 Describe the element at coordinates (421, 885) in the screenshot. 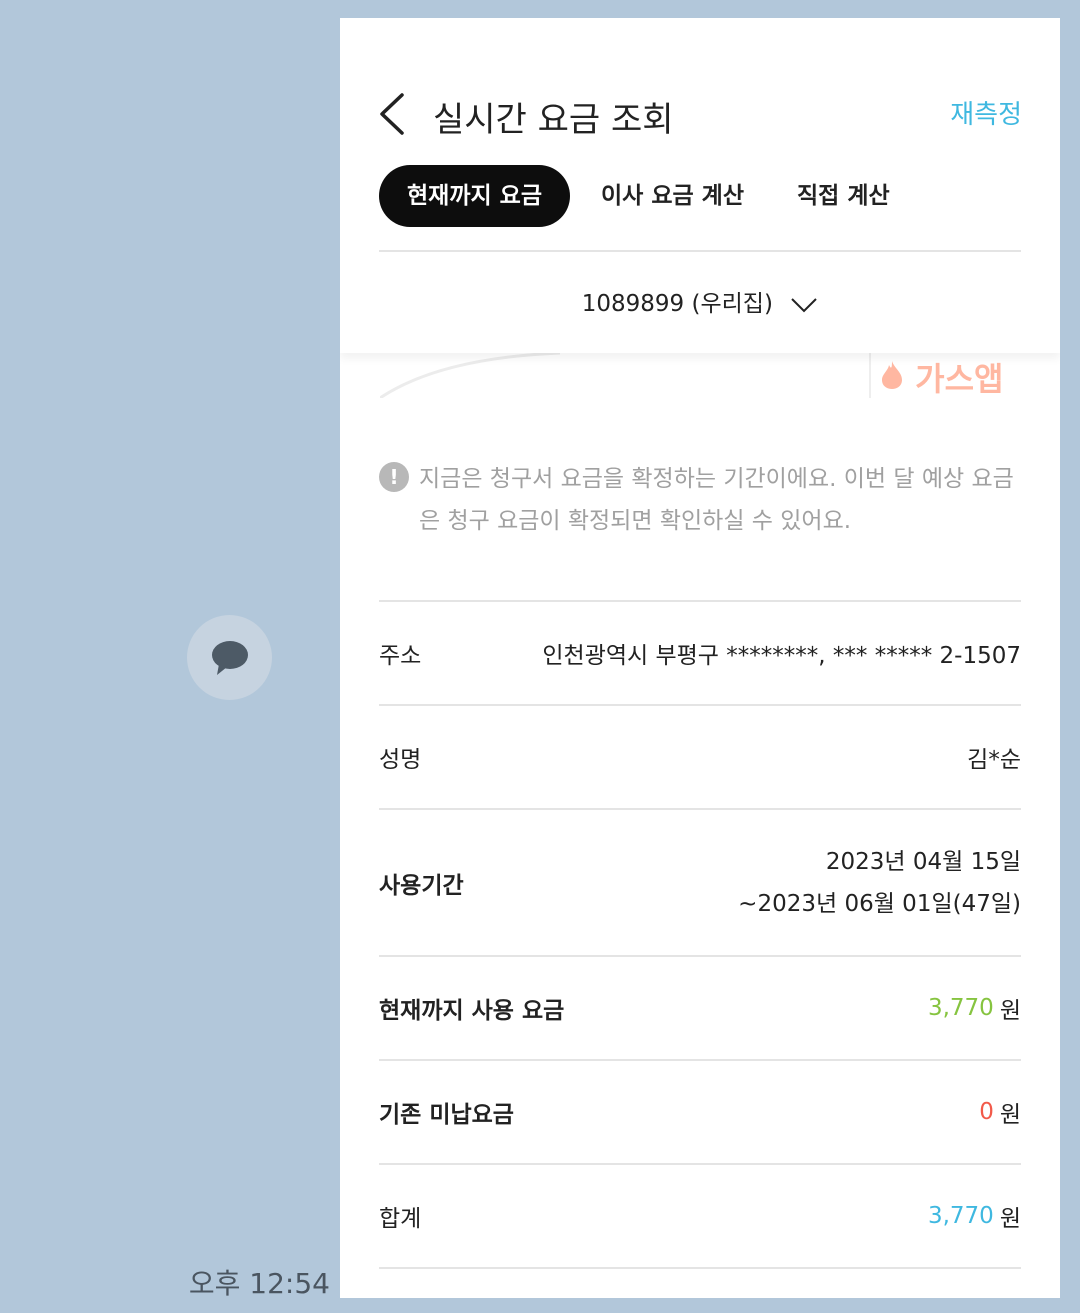

I see `period-label: 사용기간` at that location.